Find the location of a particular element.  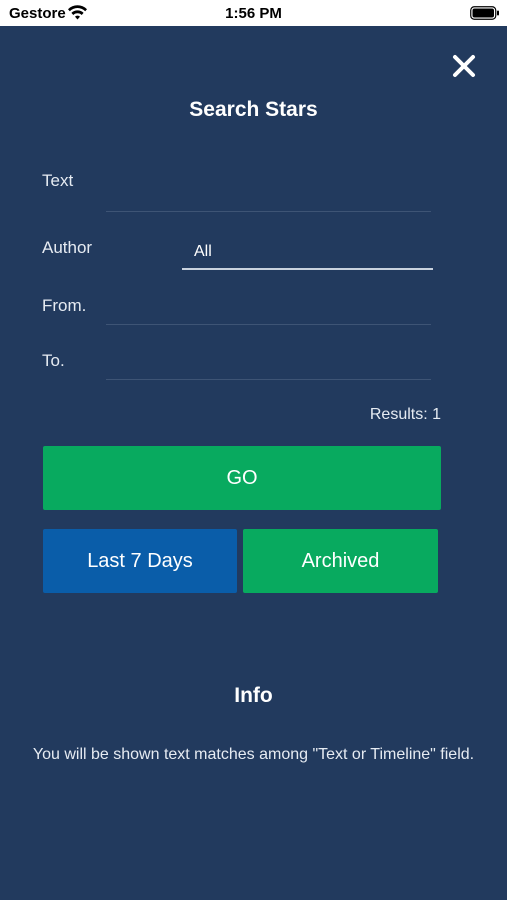

battery-full-icon is located at coordinates (484, 13).